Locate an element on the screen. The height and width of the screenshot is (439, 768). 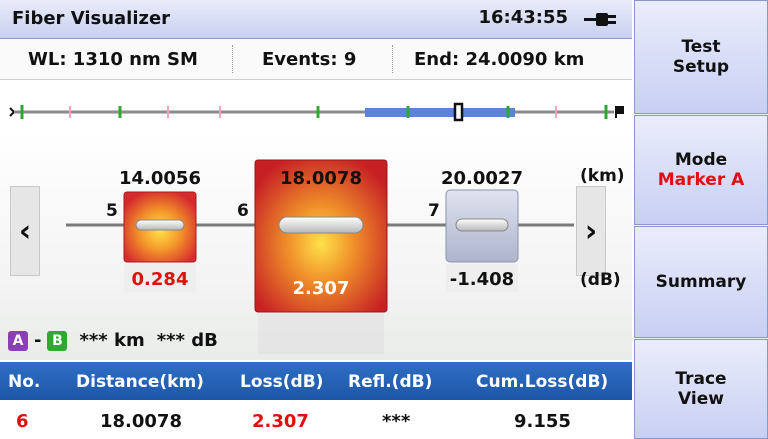
plug-icon is located at coordinates (600, 19).